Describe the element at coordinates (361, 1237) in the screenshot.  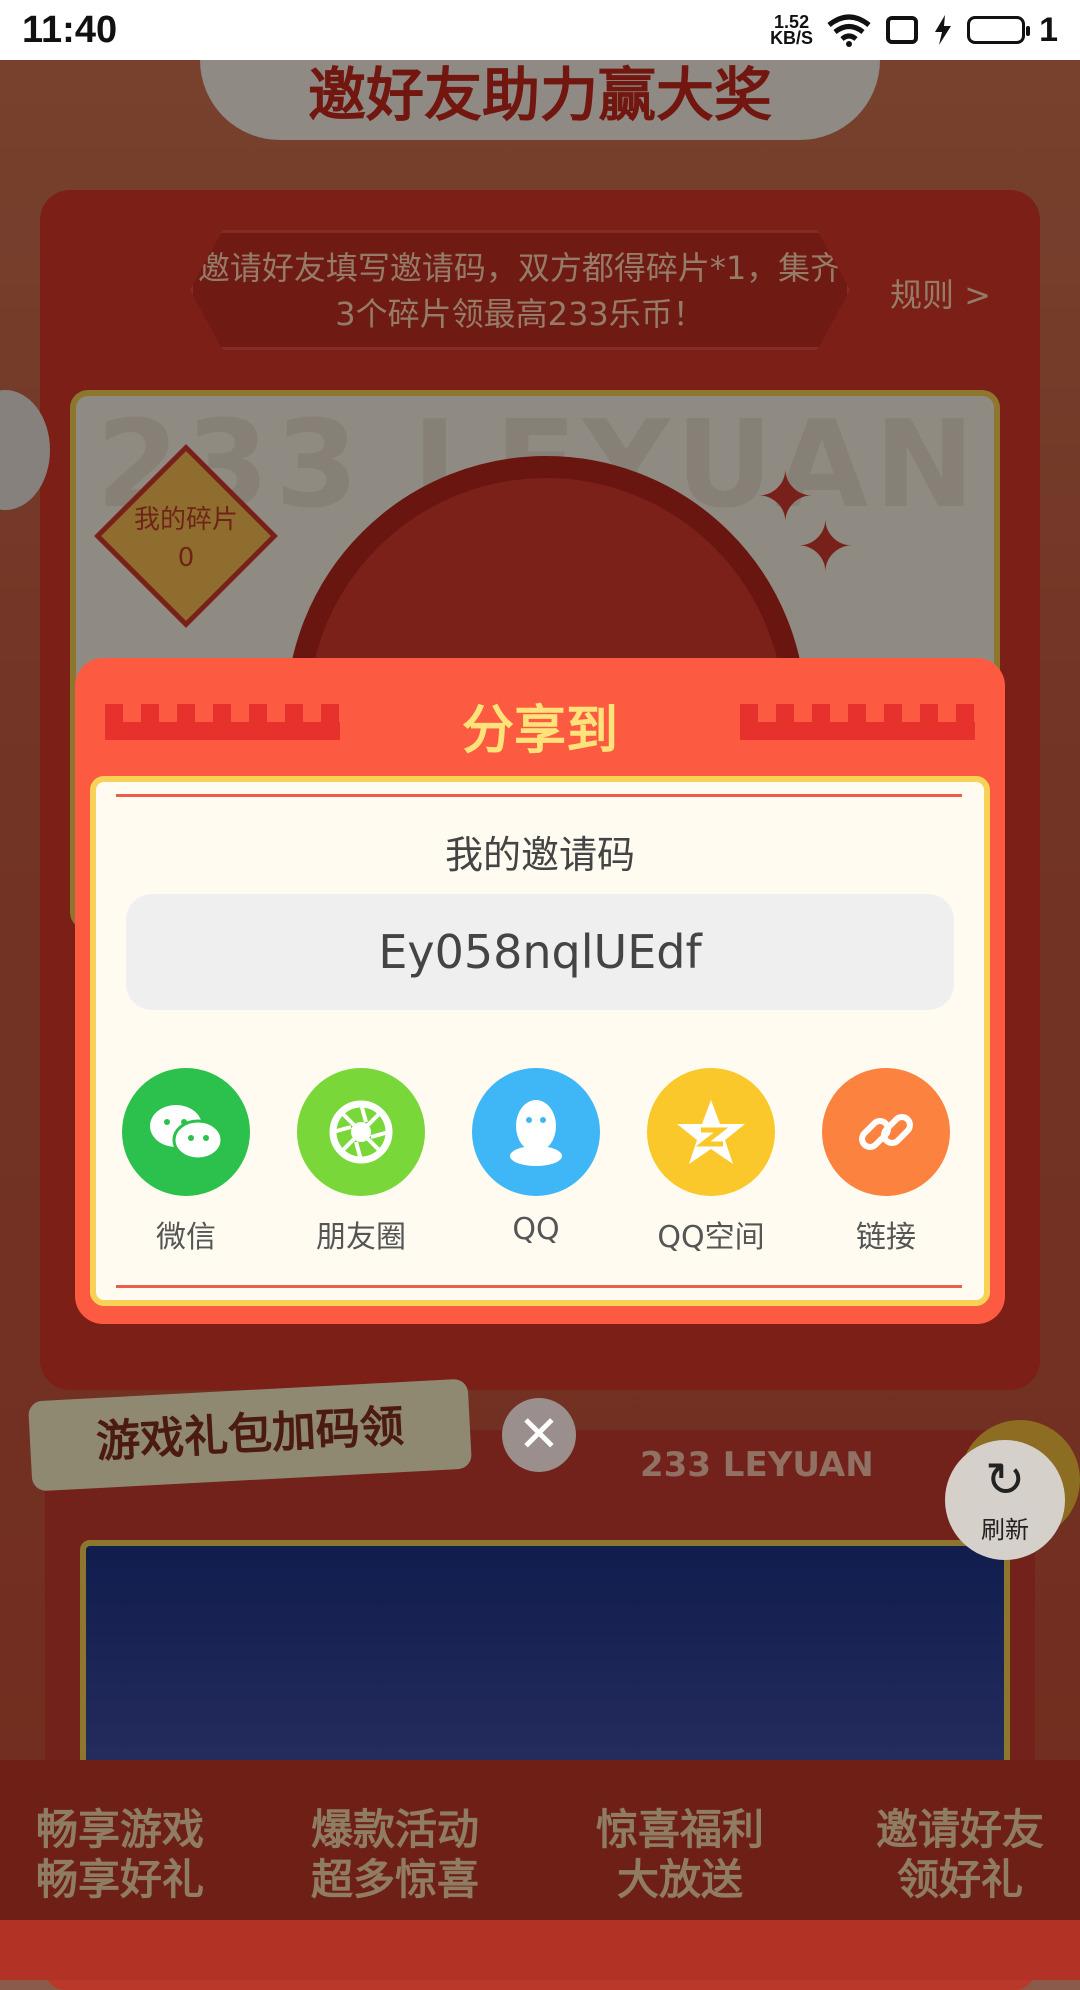
I see `share-label: 朋友圈` at that location.